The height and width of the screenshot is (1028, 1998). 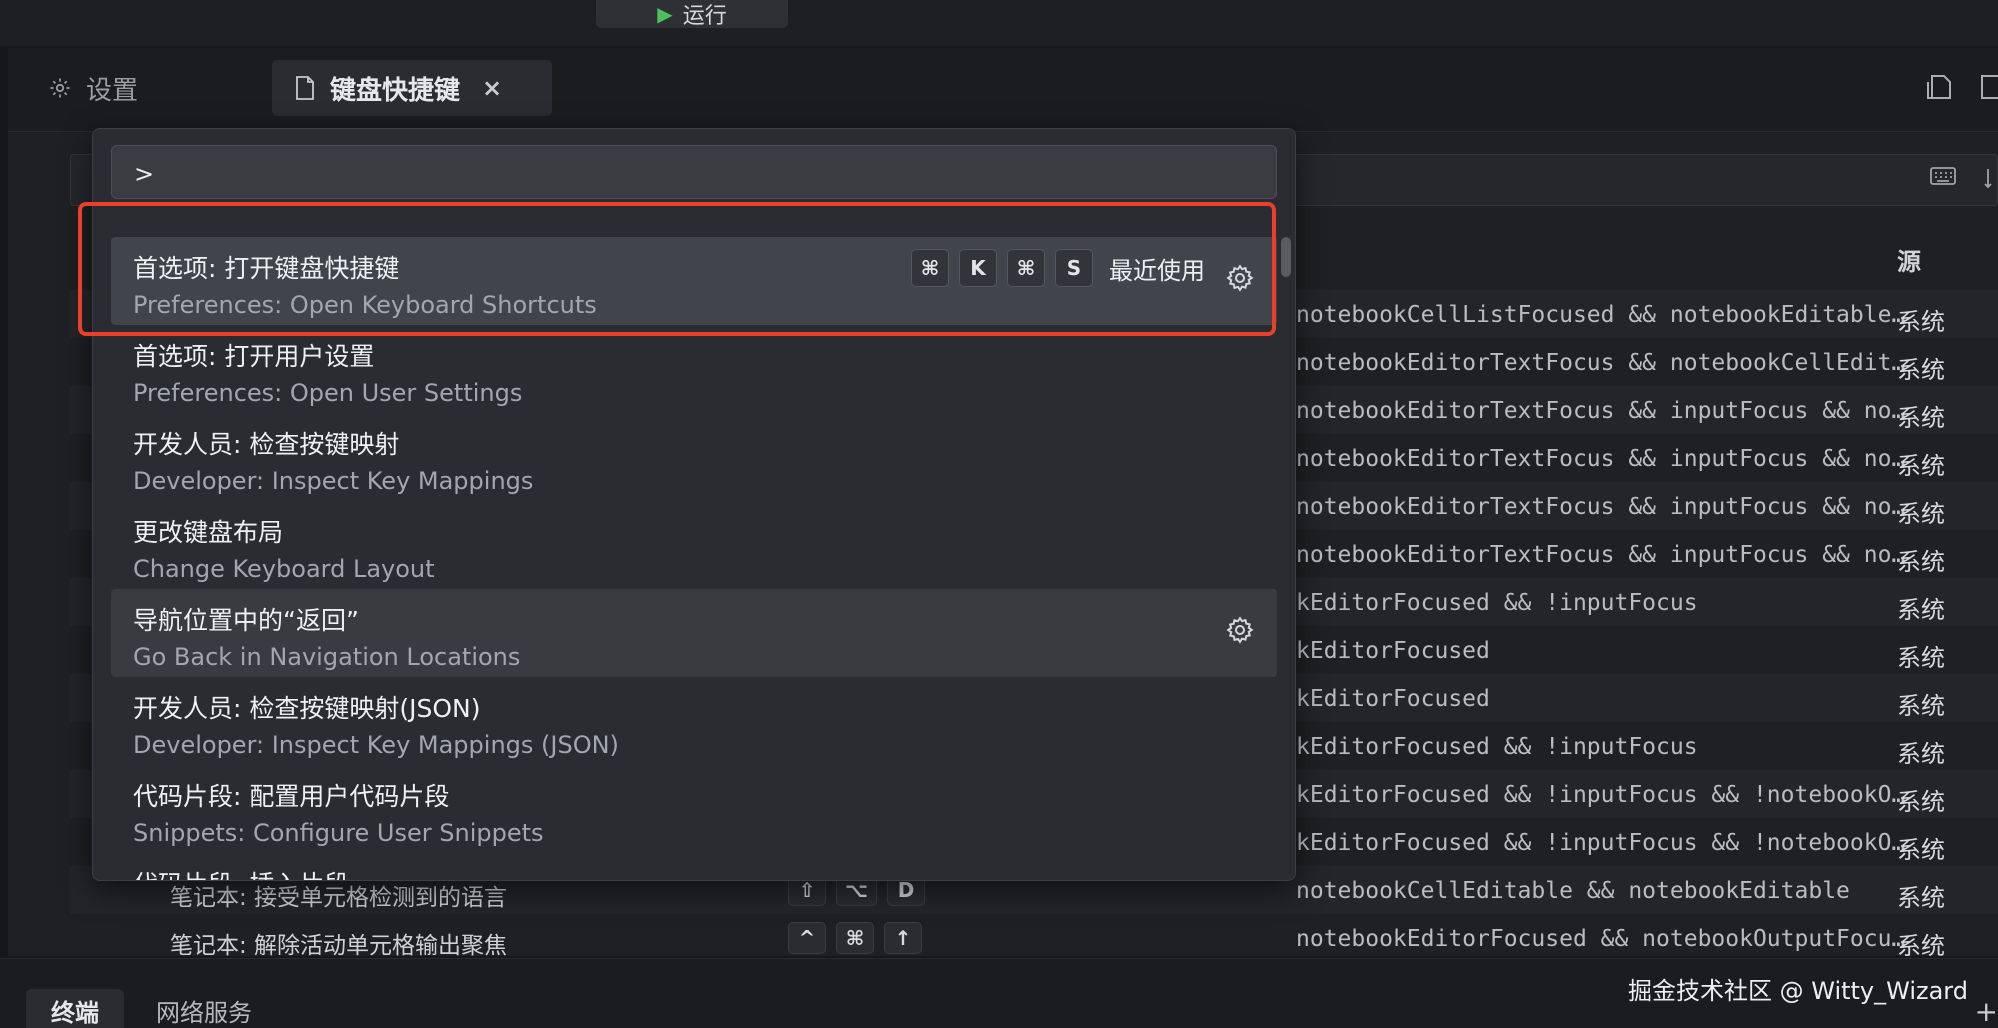 I want to click on top-bar: ▶ 运行, so click(x=999, y=23).